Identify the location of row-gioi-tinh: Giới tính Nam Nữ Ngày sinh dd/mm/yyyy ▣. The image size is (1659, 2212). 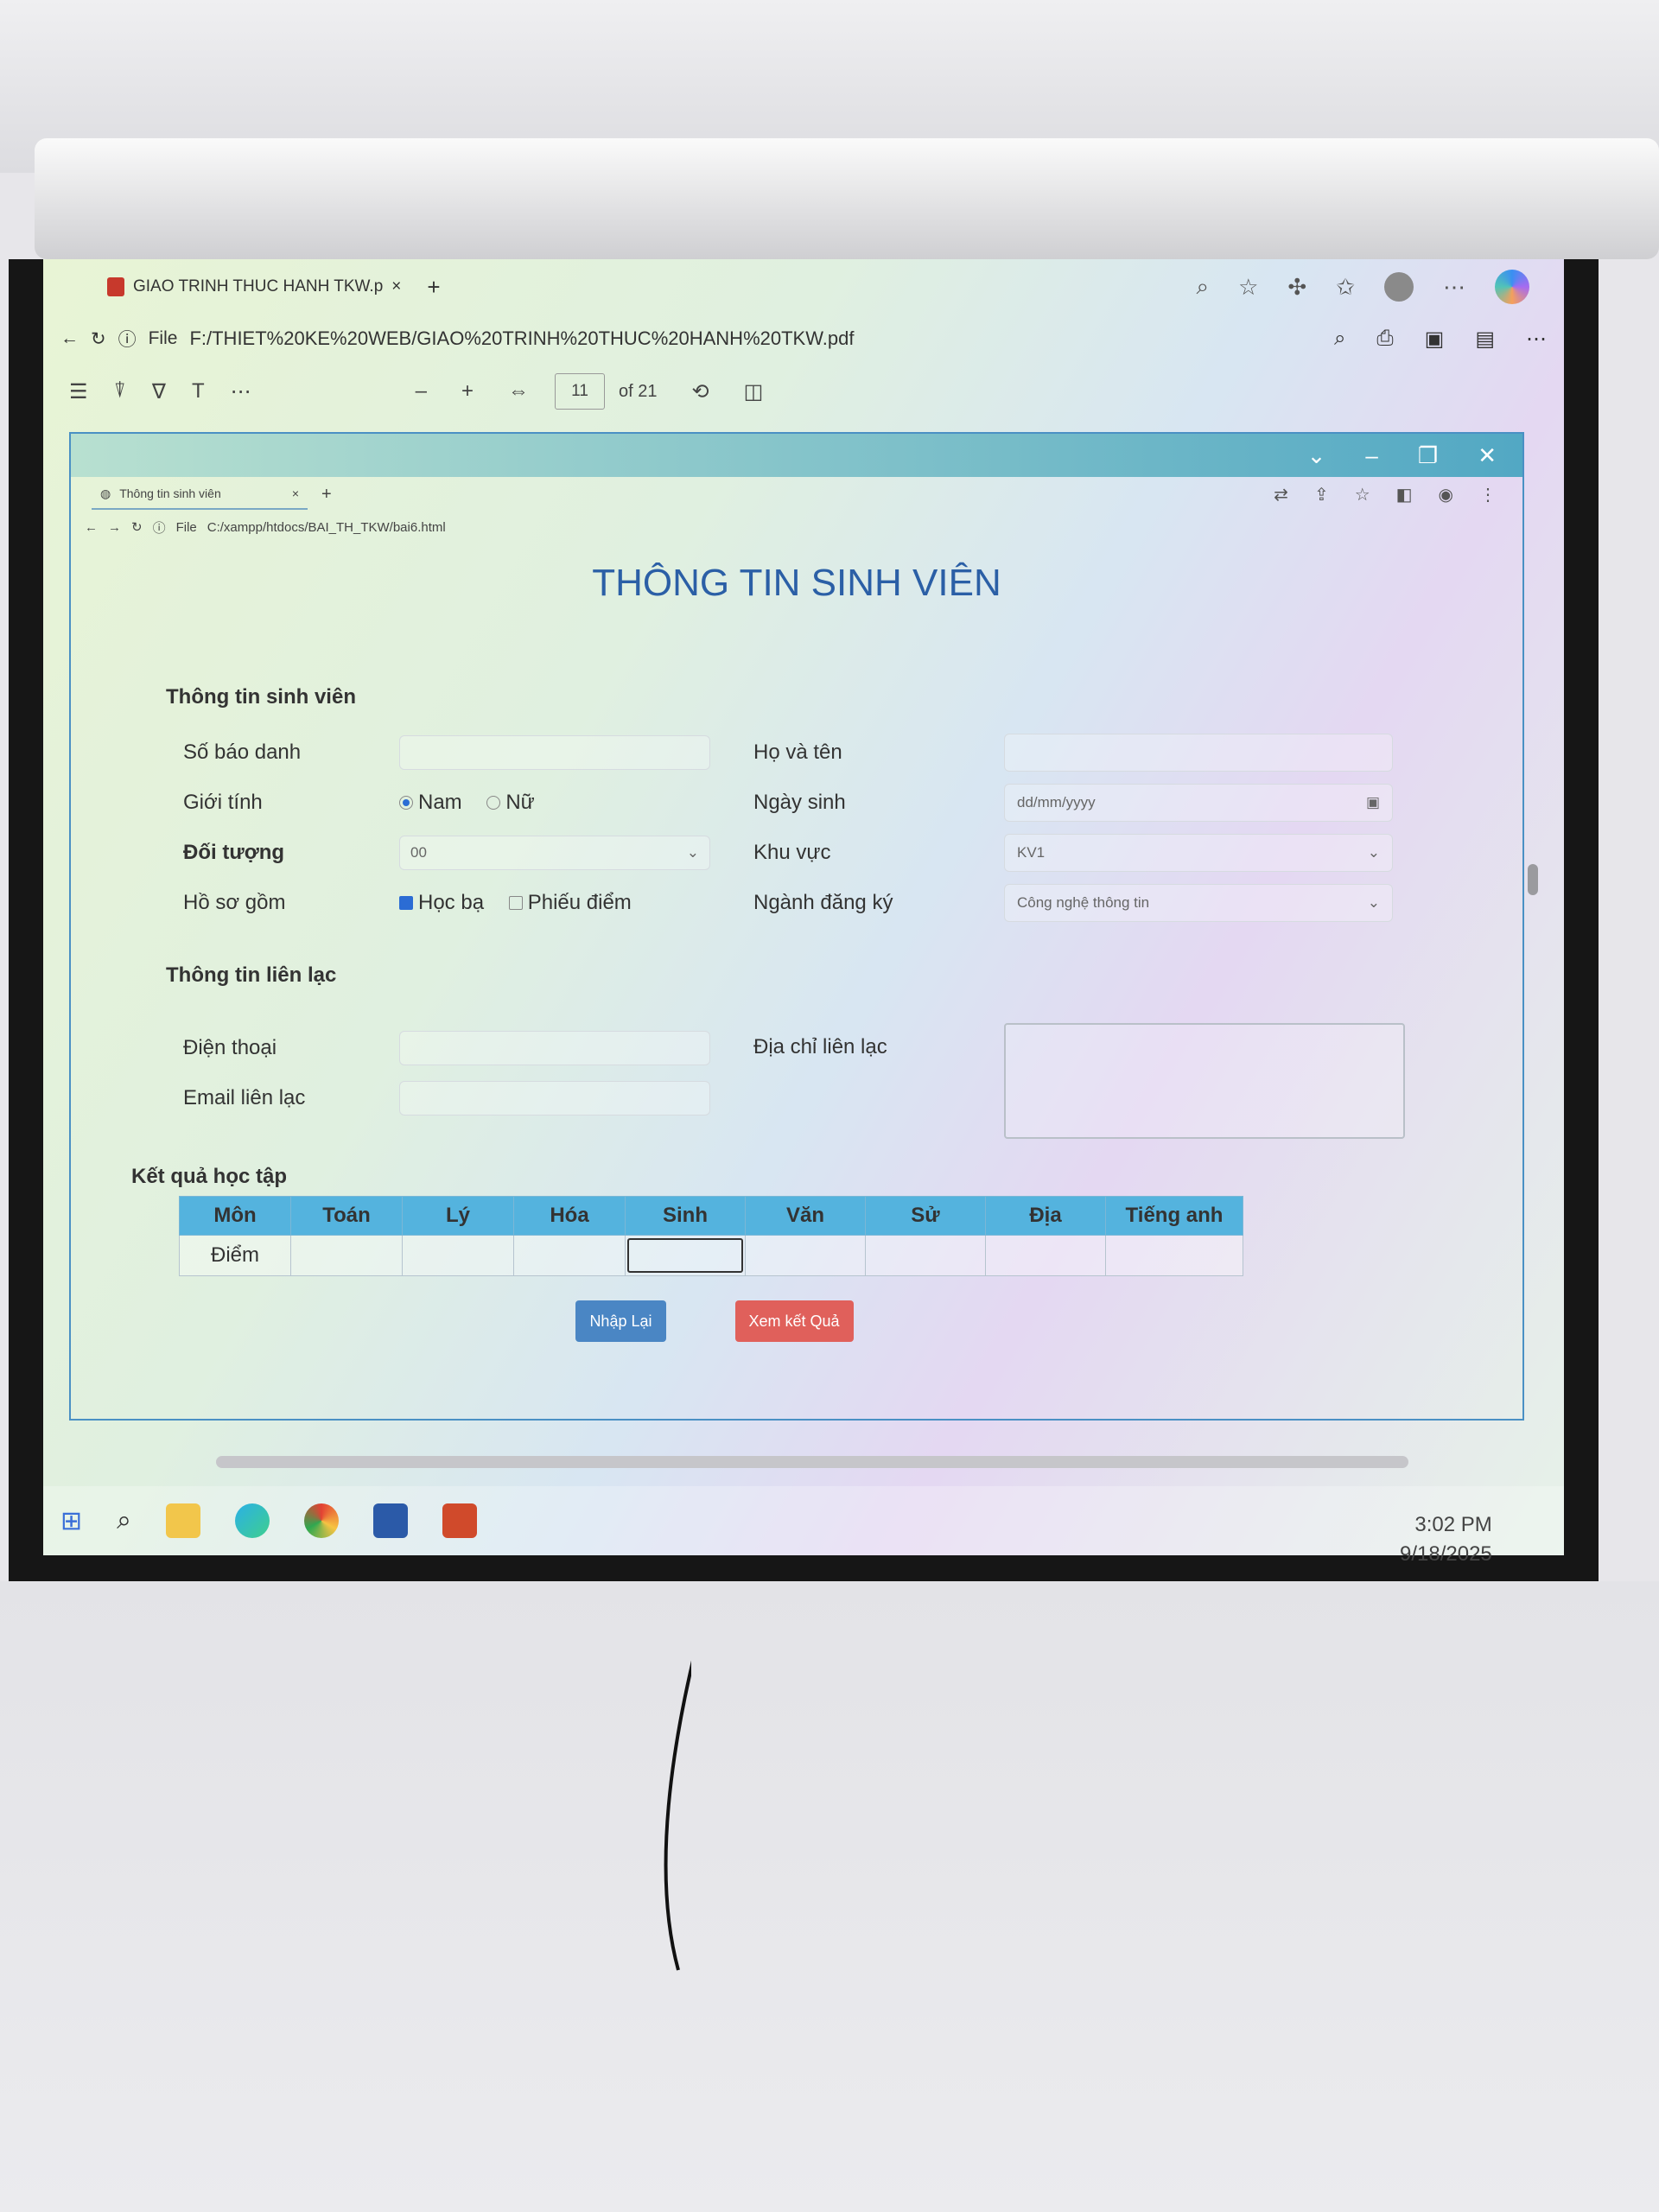
(779, 803).